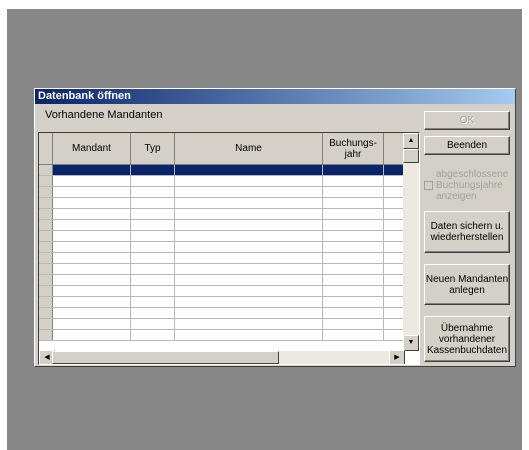 This screenshot has width=529, height=450. I want to click on show-closed-years-checkbox: abgeschlossene Buchungsjahre anzeigen, so click(469, 185).